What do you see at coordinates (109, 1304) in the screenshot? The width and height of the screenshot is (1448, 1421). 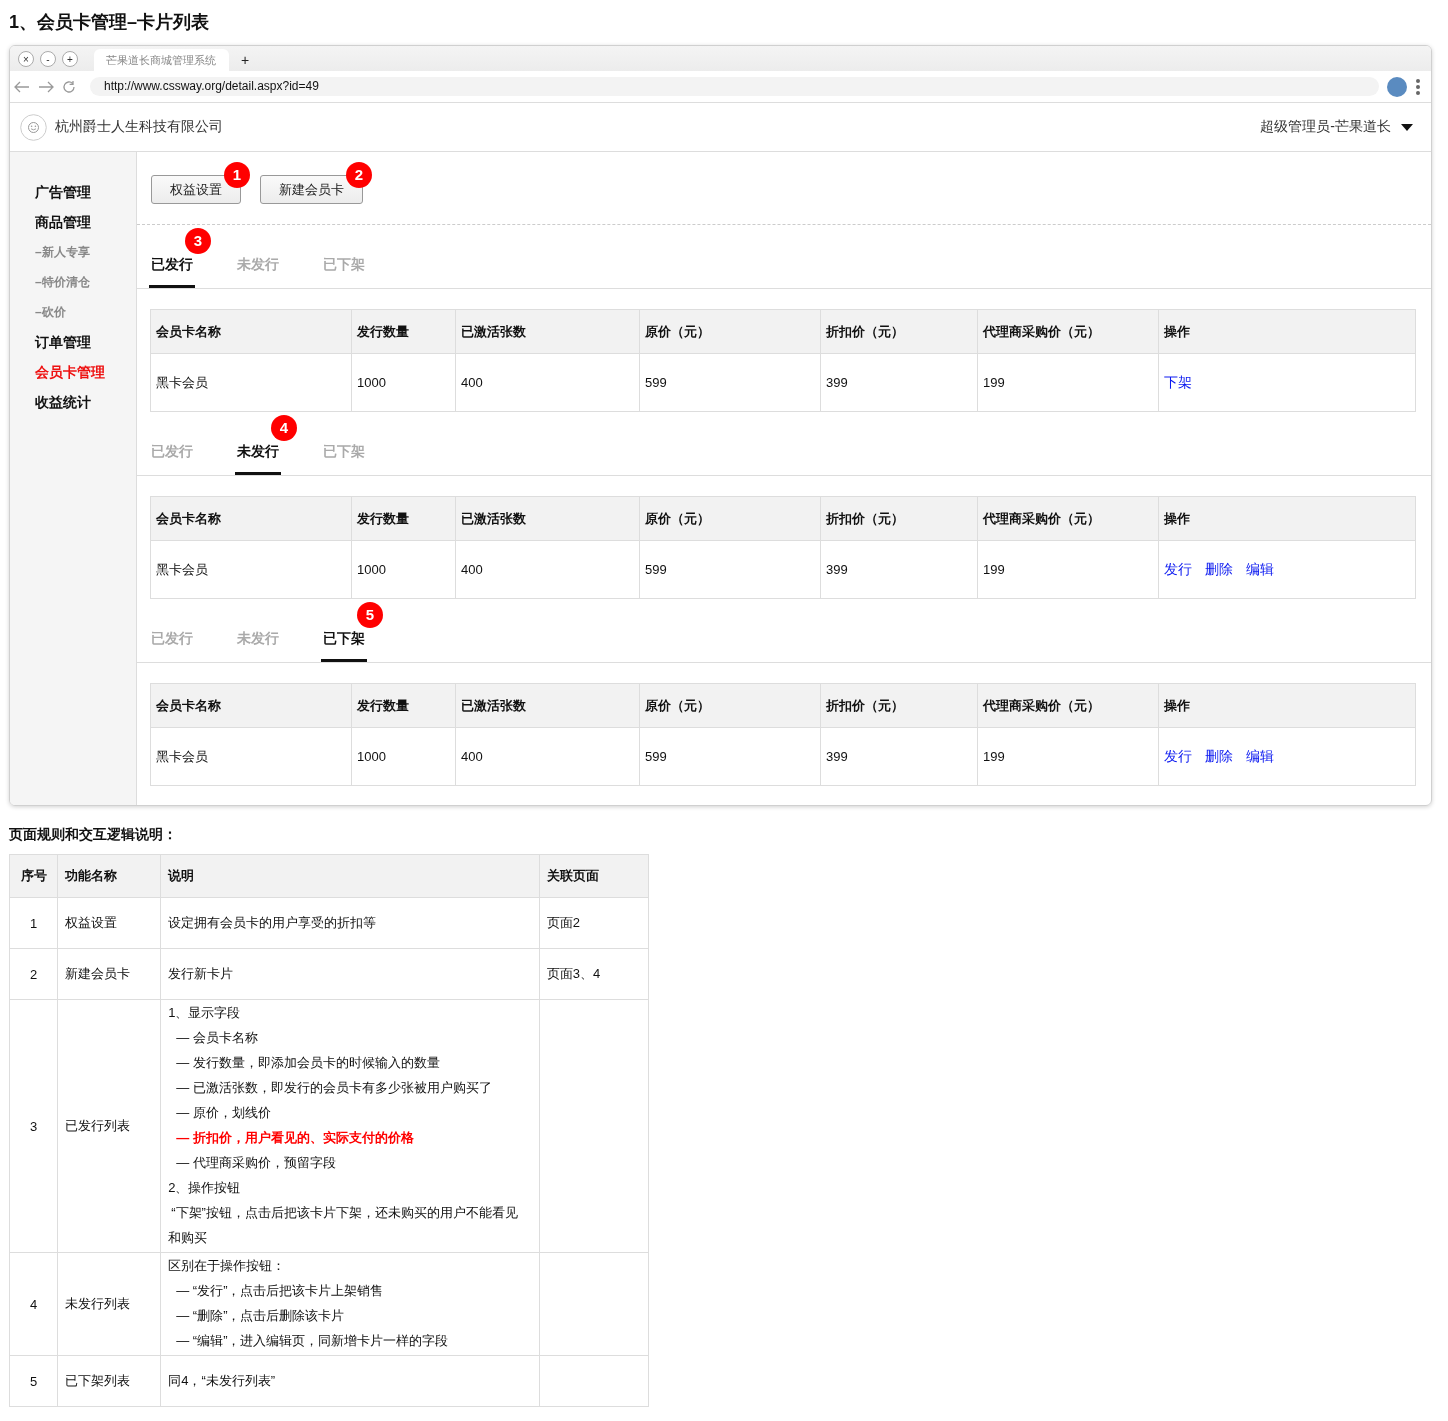 I see `table-cell: 未发行列表` at bounding box center [109, 1304].